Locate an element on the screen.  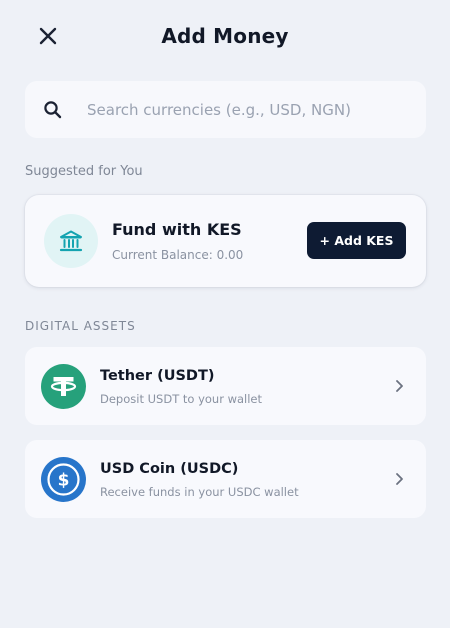
asset-description: Deposit USDT to your wallet is located at coordinates (181, 399).